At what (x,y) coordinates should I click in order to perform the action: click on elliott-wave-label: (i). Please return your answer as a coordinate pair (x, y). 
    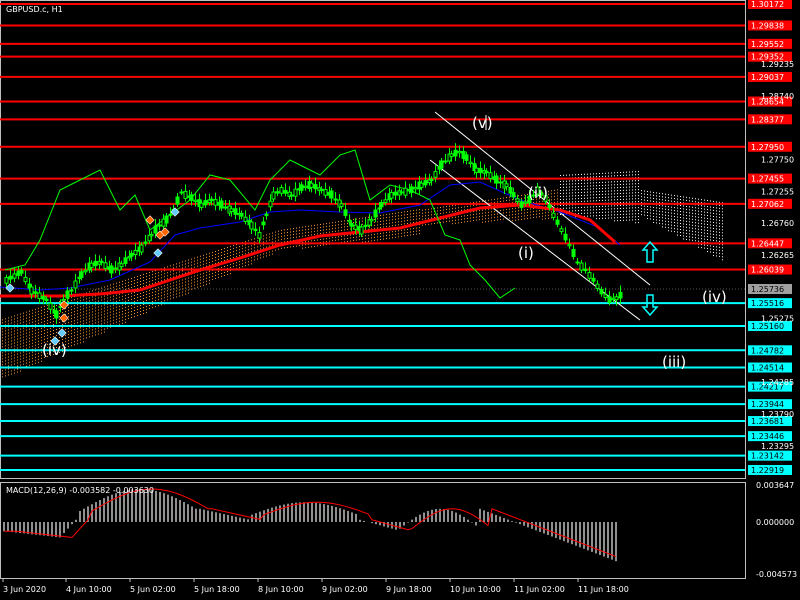
    Looking at the image, I should click on (526, 253).